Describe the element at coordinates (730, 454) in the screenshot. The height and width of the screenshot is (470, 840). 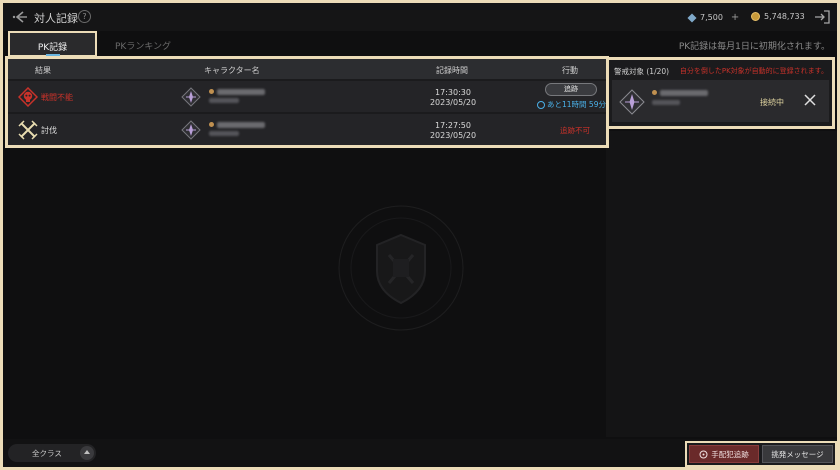
I see `wanted-tracking-label: 手配犯追跡` at that location.